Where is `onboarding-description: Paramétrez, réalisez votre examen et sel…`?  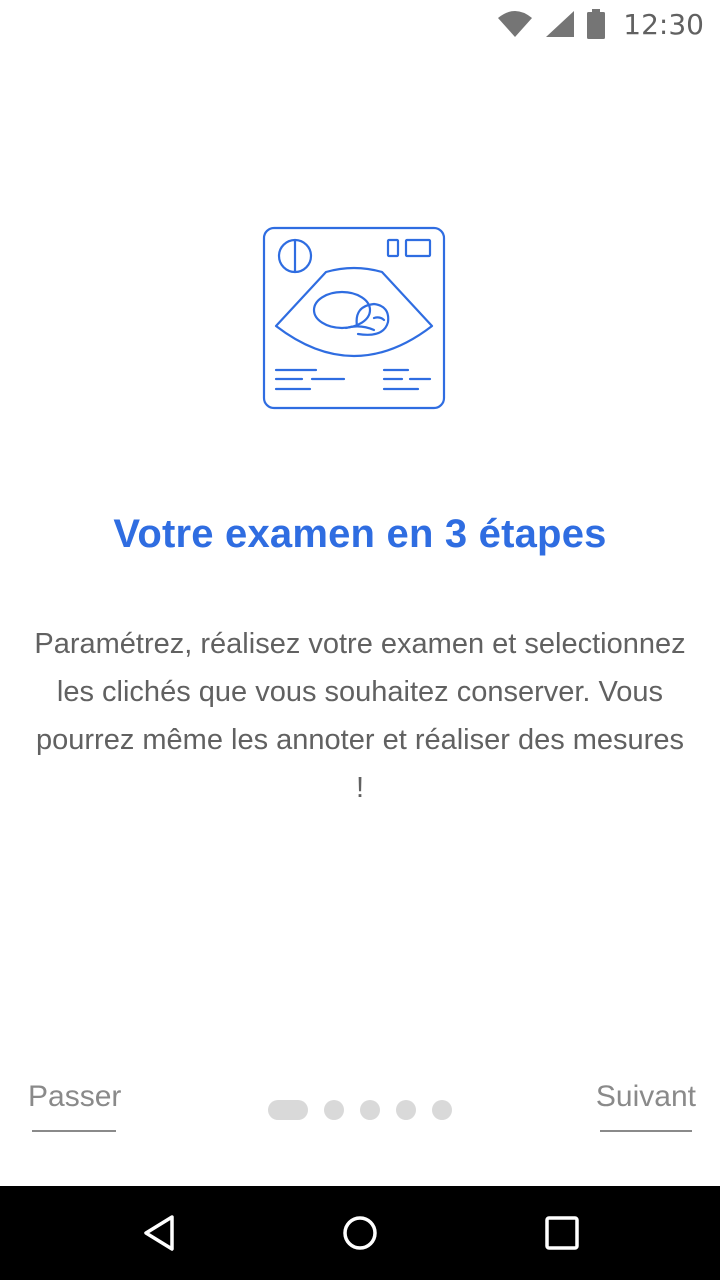
onboarding-description: Paramétrez, réalisez votre examen et sel… is located at coordinates (360, 716).